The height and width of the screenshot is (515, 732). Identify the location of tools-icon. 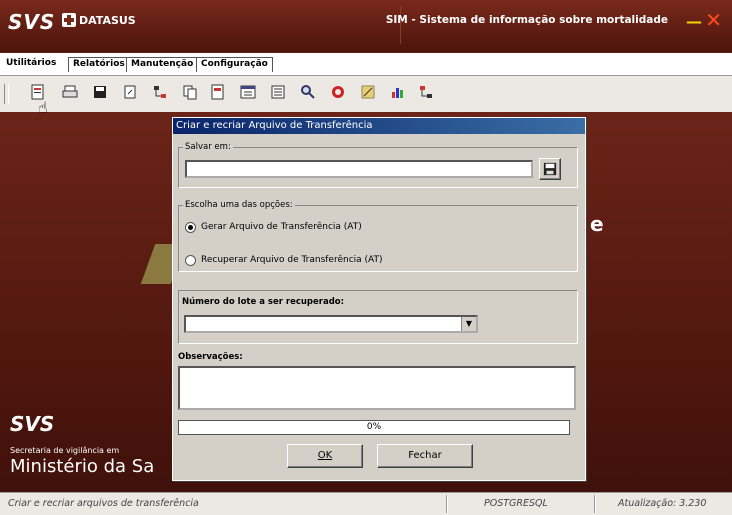
(368, 92).